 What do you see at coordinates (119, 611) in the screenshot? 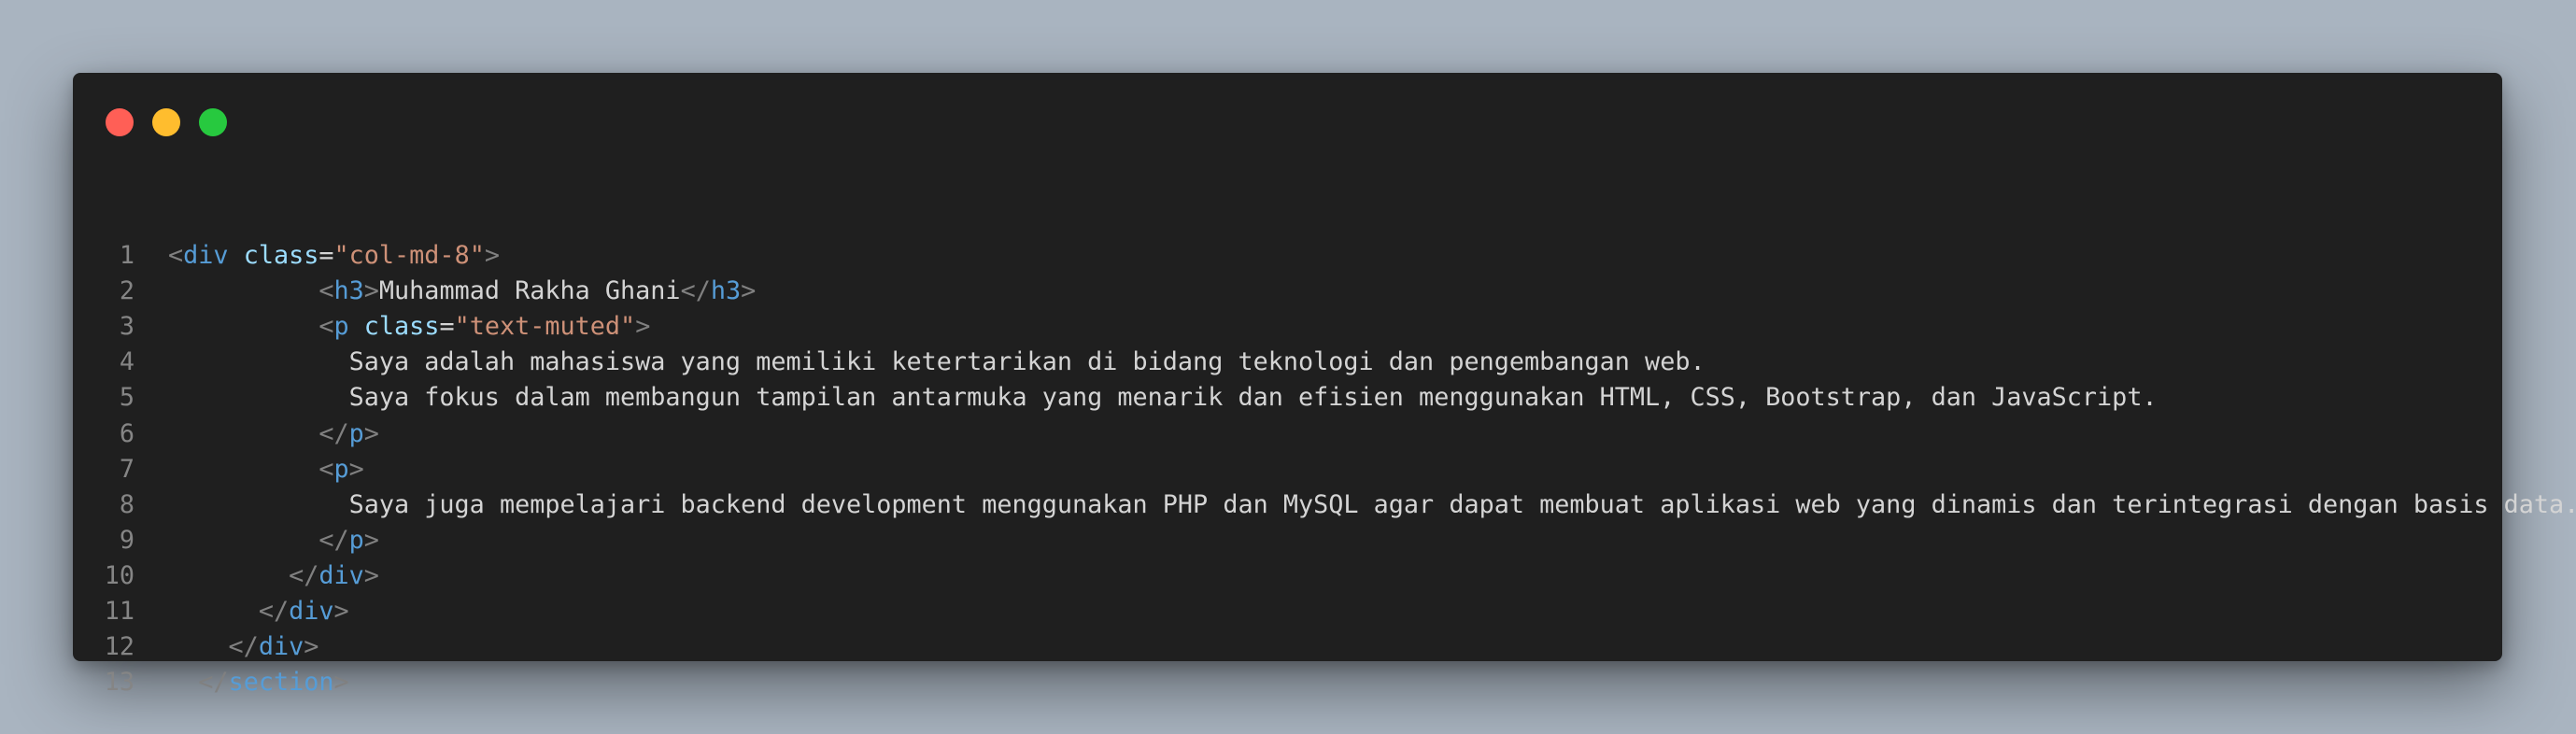
I see `line-number: 11` at bounding box center [119, 611].